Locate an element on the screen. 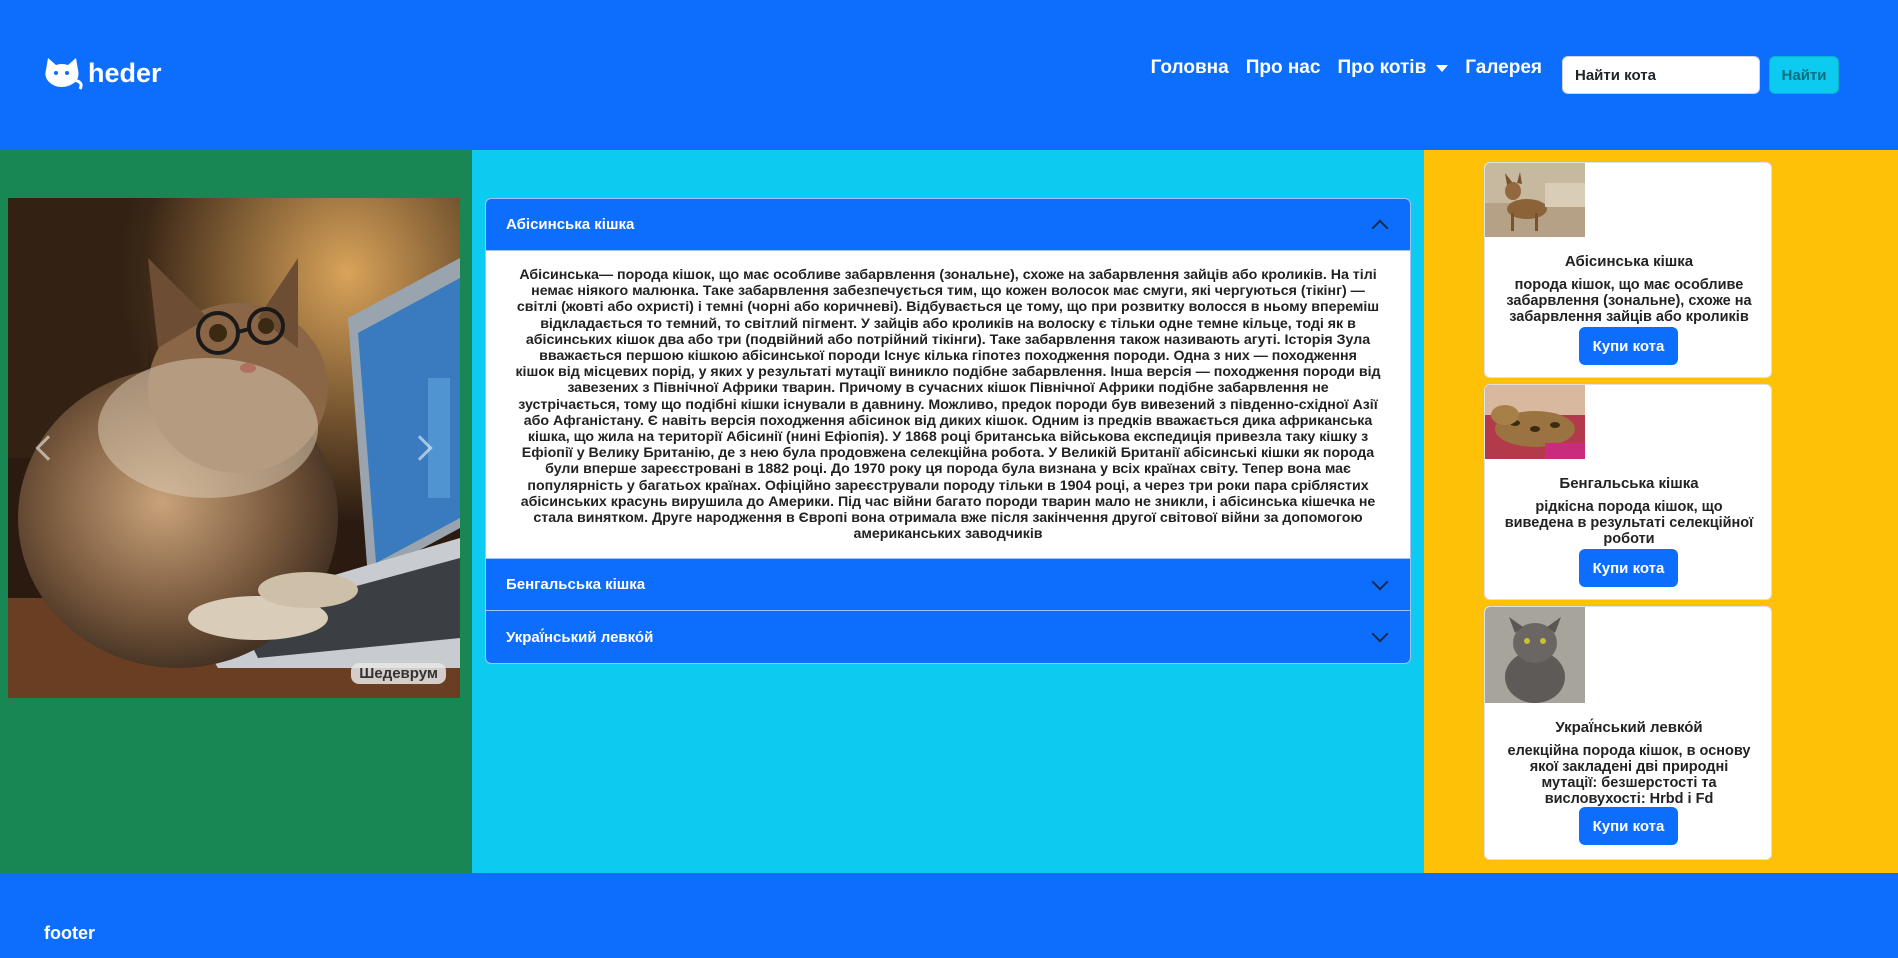 This screenshot has width=1898, height=958. card-text-line: забарвлення (зональне), схоже на is located at coordinates (1629, 301).